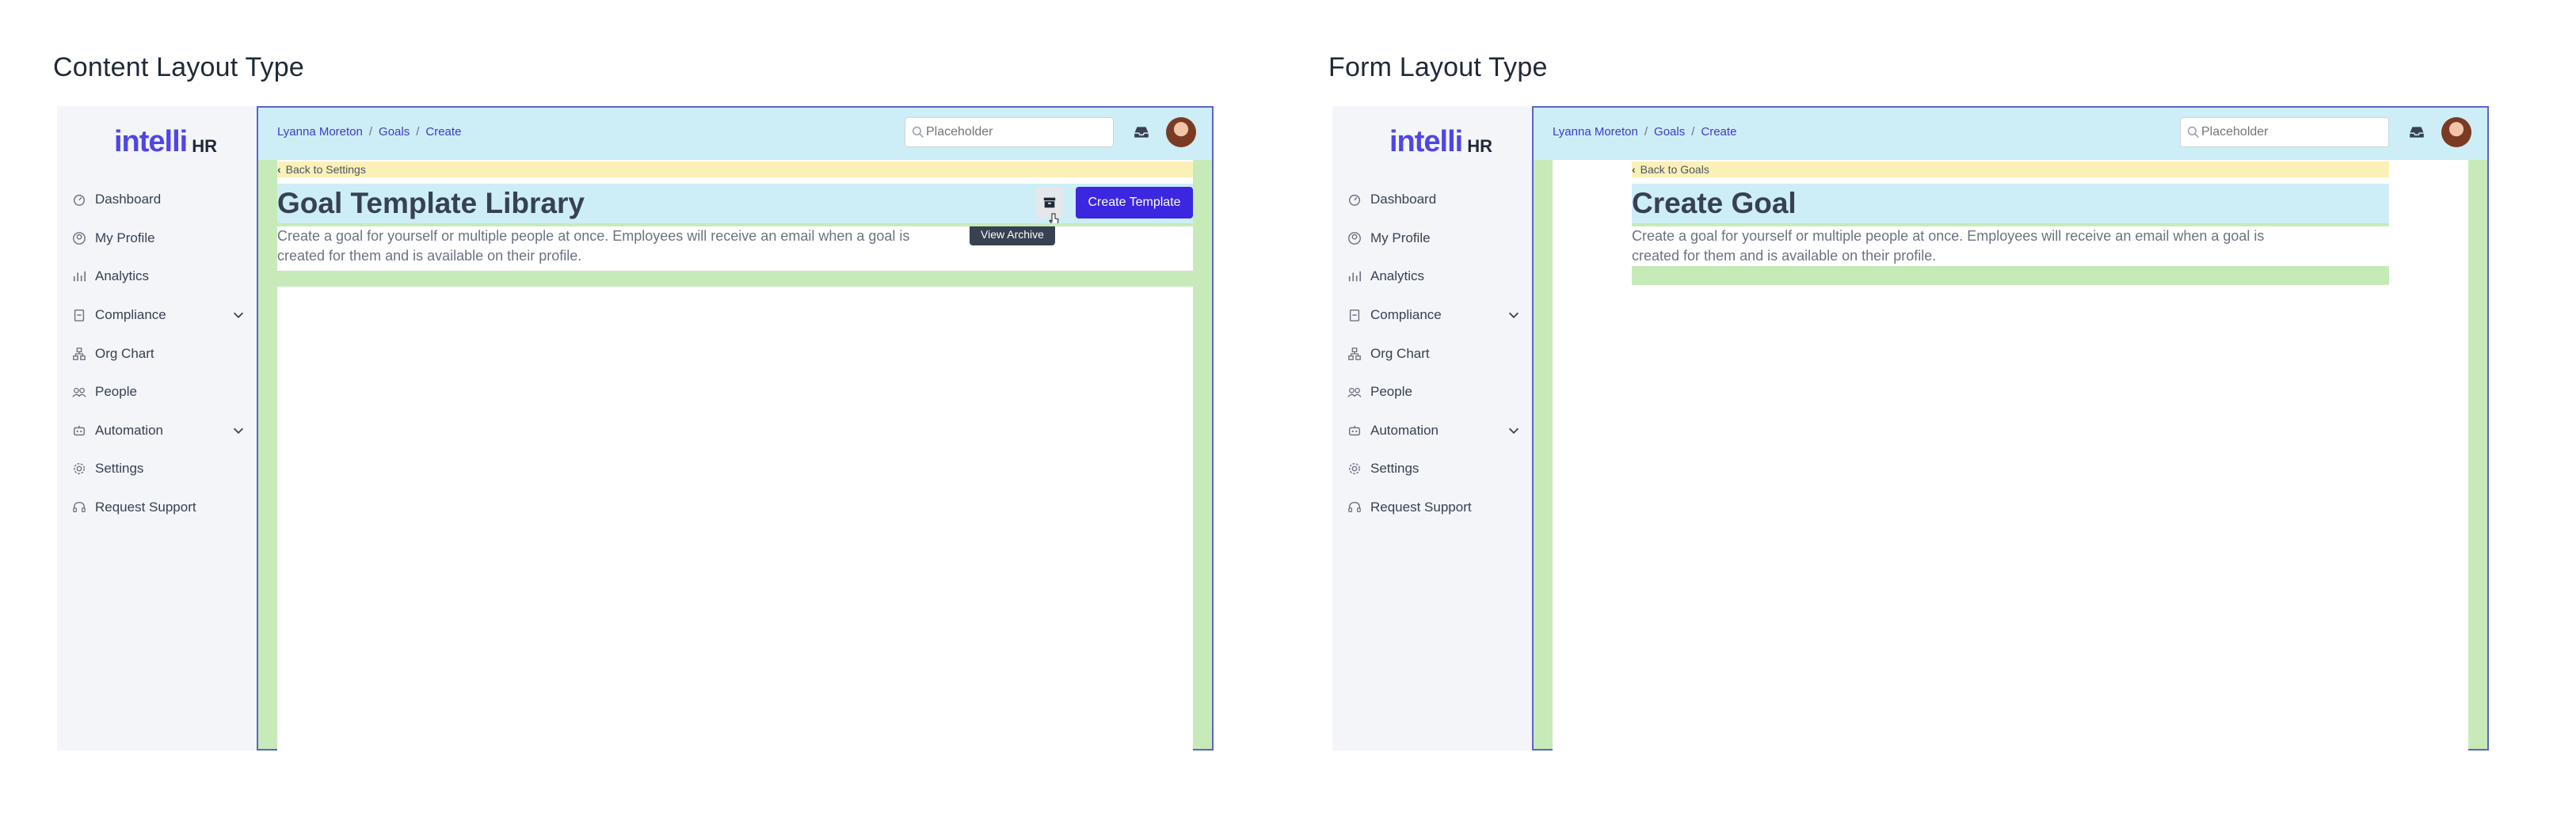 Image resolution: width=2576 pixels, height=817 pixels. Describe the element at coordinates (1354, 276) in the screenshot. I see `analytics-icon` at that location.